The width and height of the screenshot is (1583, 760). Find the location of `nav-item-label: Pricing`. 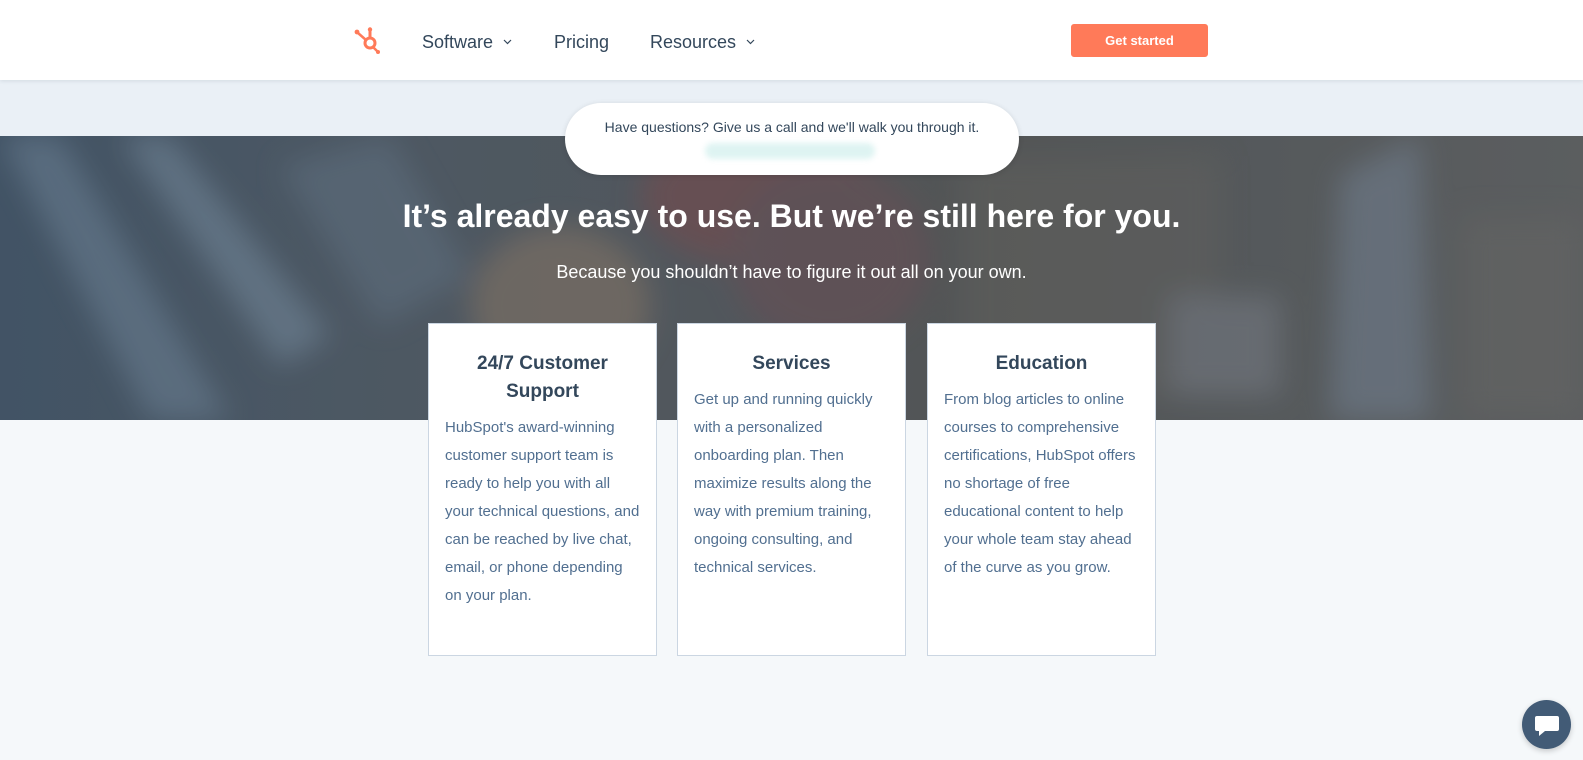

nav-item-label: Pricing is located at coordinates (582, 41).